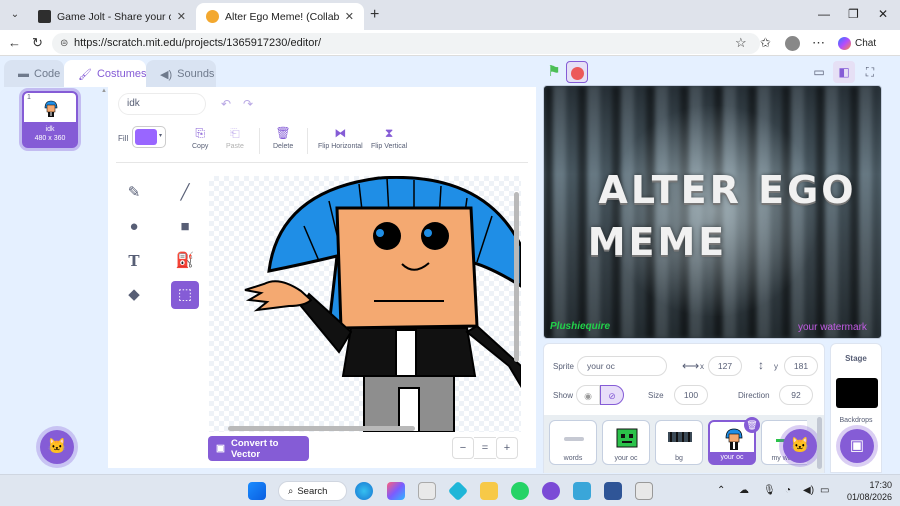 This screenshot has height=506, width=900. Describe the element at coordinates (808, 490) in the screenshot. I see `volume-icon: ◀)` at that location.